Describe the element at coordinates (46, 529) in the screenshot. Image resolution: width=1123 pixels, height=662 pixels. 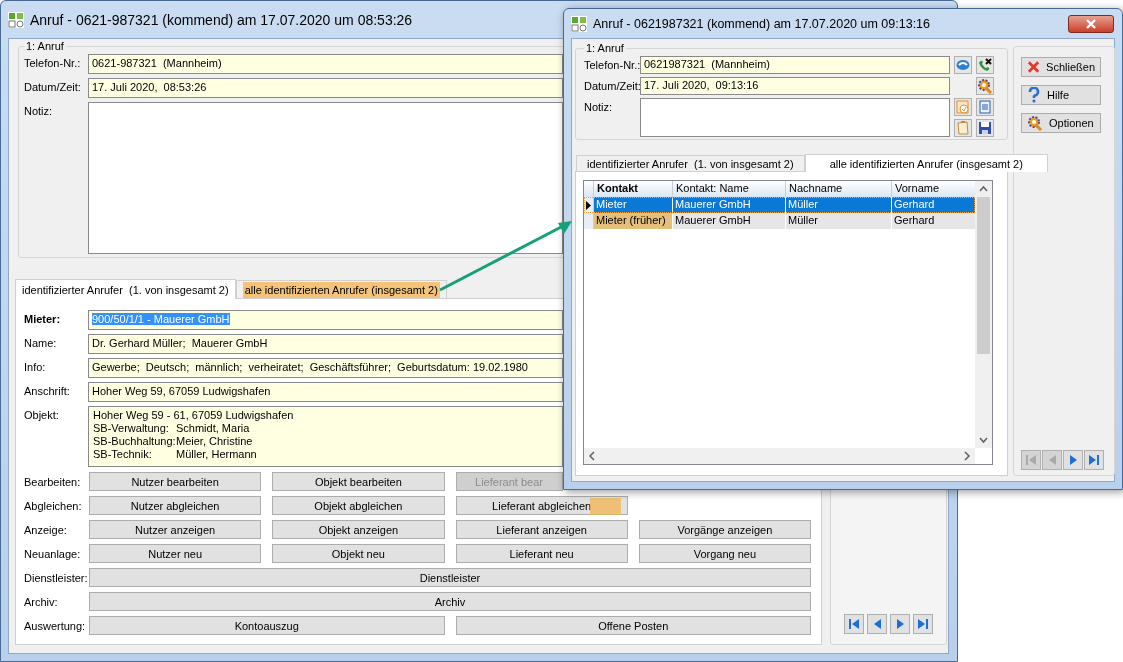
I see `row-label: Anzeige:` at that location.